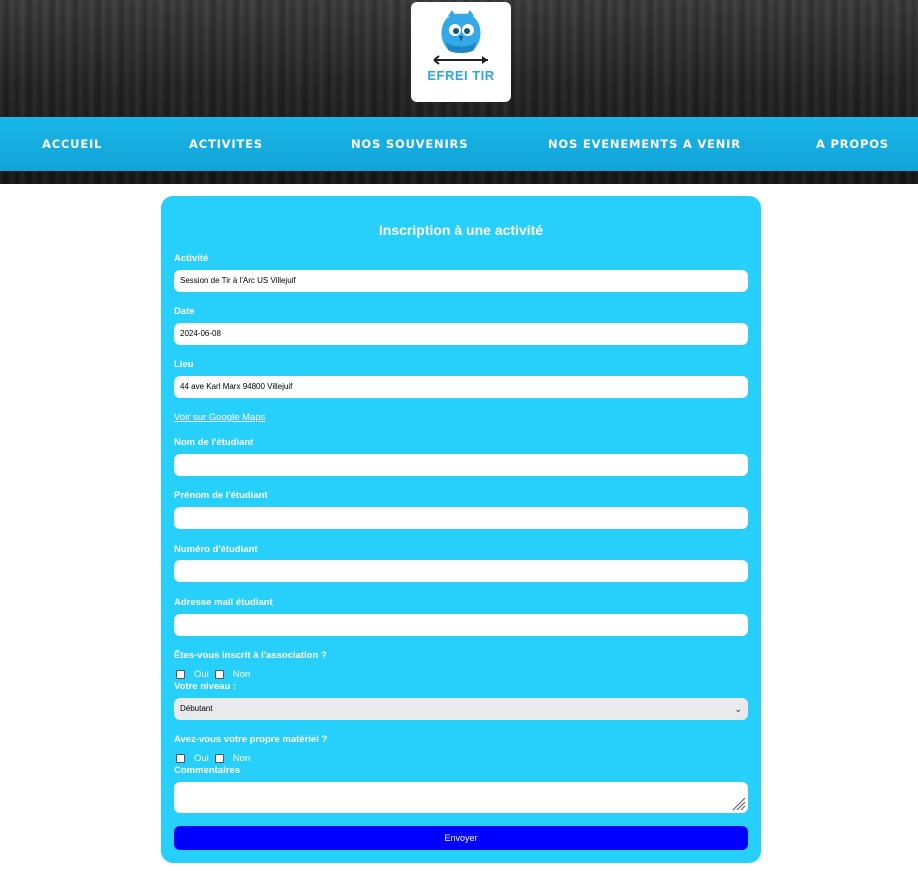 The width and height of the screenshot is (918, 871). Describe the element at coordinates (180, 758) in the screenshot. I see `equipment-yes-checkbox` at that location.